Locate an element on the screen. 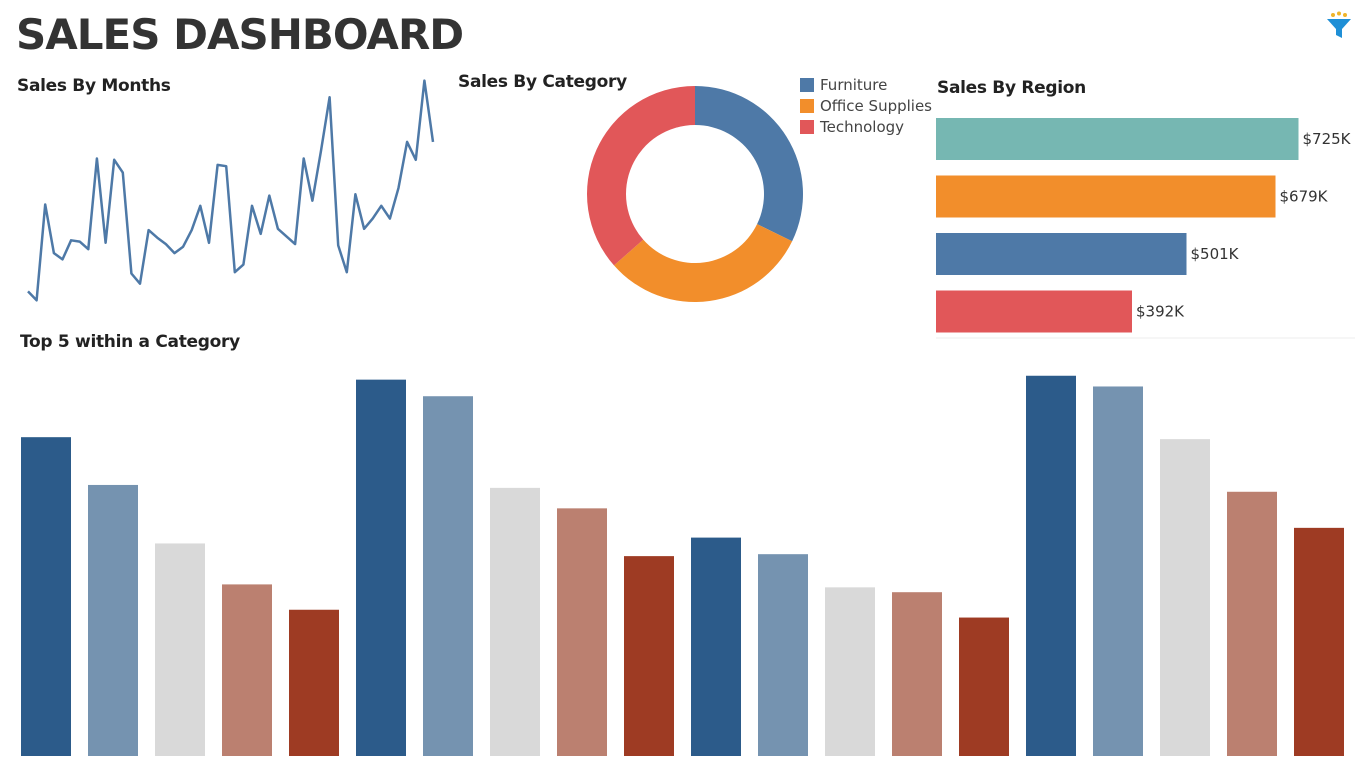 This screenshot has width=1366, height=768. donut-slice-furniture is located at coordinates (749, 164).